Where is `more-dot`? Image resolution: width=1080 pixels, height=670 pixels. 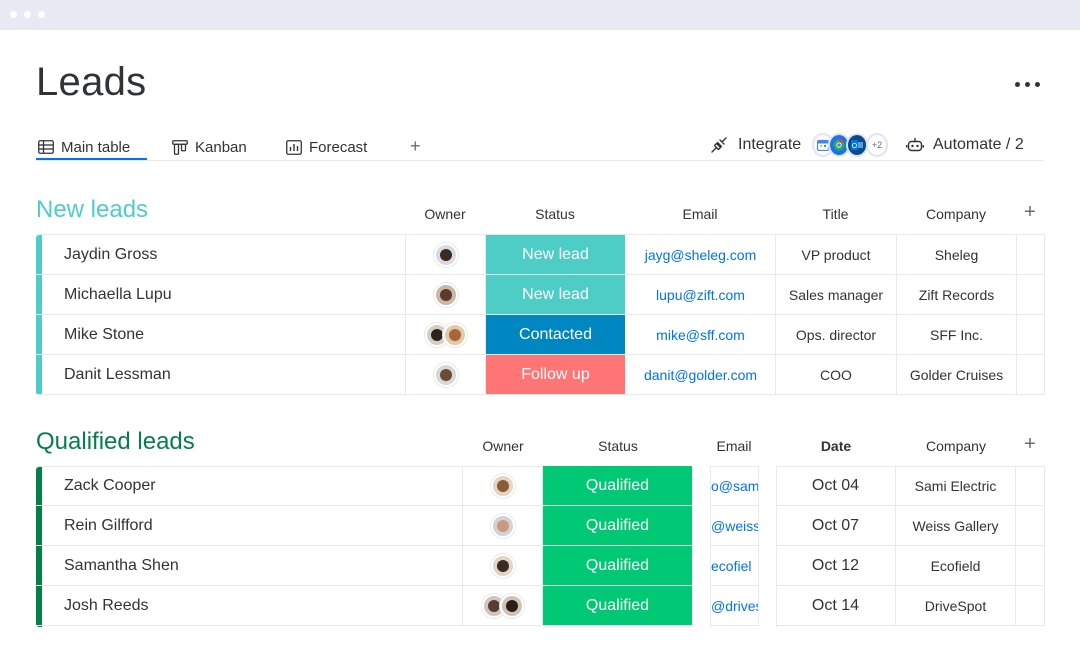 more-dot is located at coordinates (1037, 84).